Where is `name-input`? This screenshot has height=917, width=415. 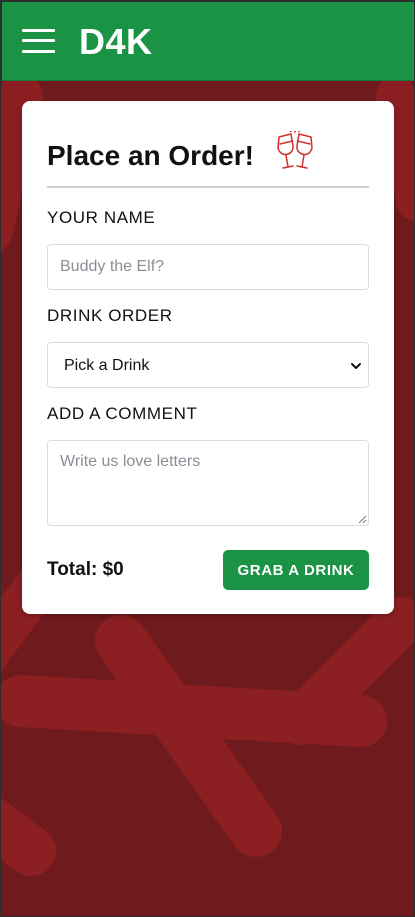 name-input is located at coordinates (208, 267).